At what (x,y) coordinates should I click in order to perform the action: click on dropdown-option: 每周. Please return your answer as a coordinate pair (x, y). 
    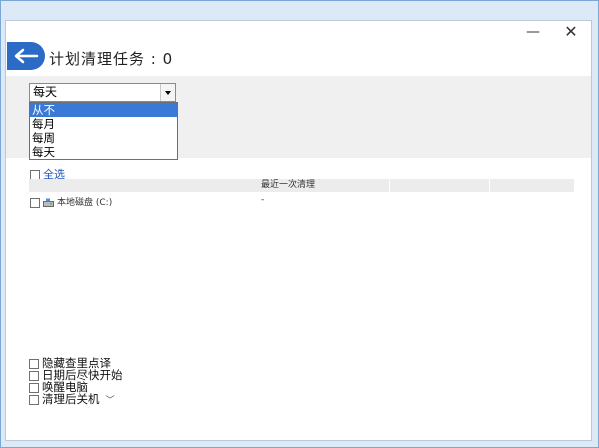
    Looking at the image, I should click on (103, 138).